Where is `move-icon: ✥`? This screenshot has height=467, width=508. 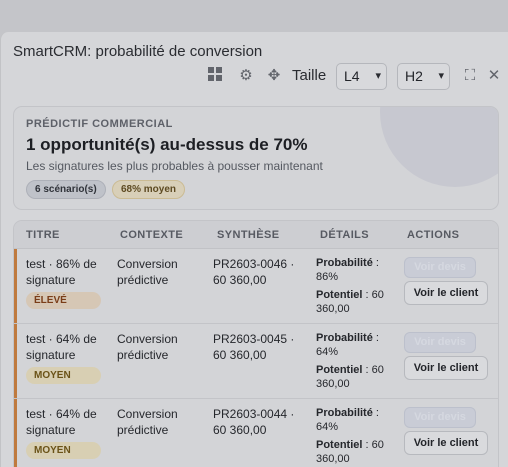 move-icon: ✥ is located at coordinates (274, 76).